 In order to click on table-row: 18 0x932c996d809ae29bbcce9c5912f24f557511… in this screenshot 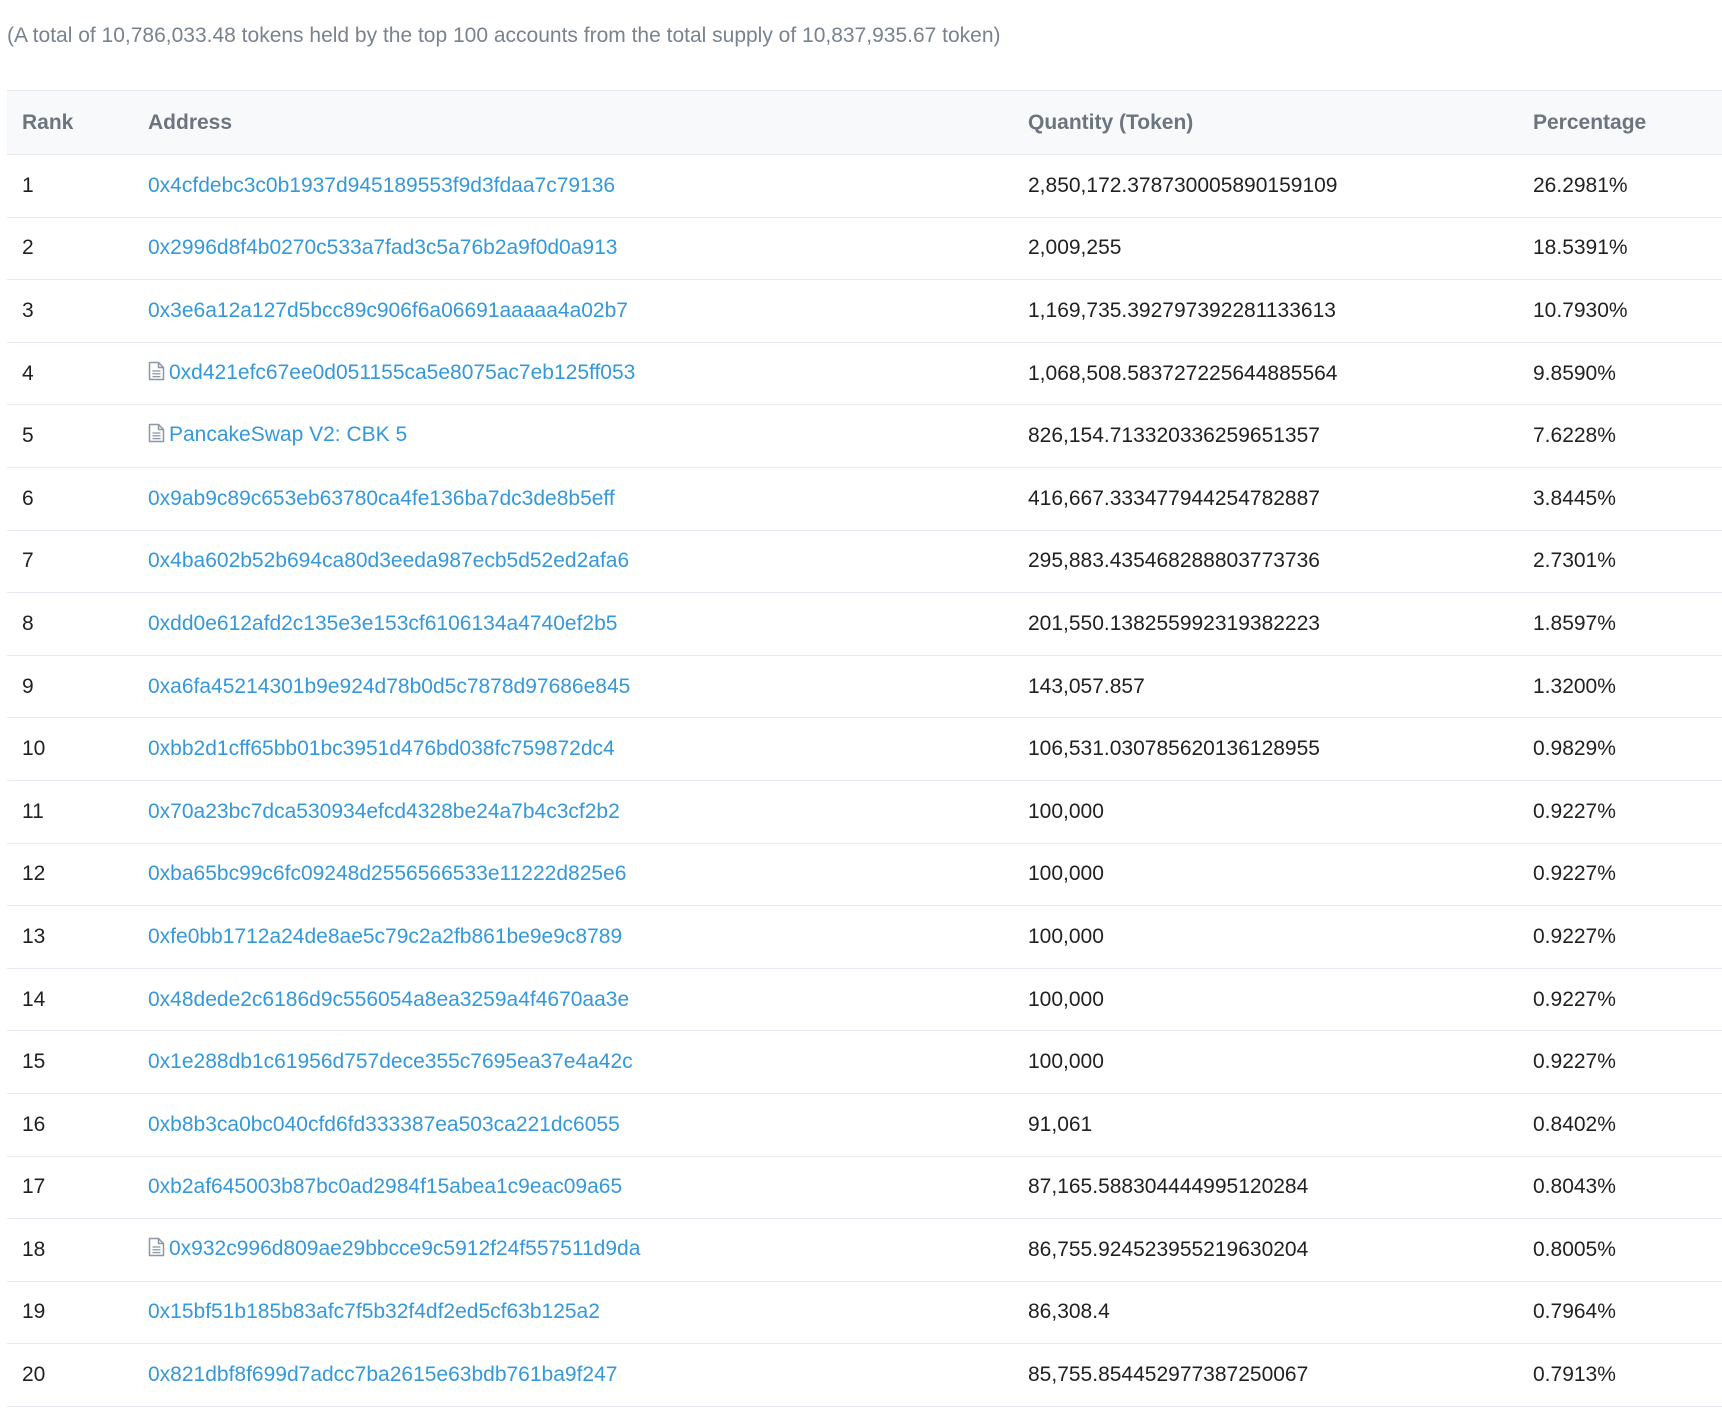, I will do `click(864, 1250)`.